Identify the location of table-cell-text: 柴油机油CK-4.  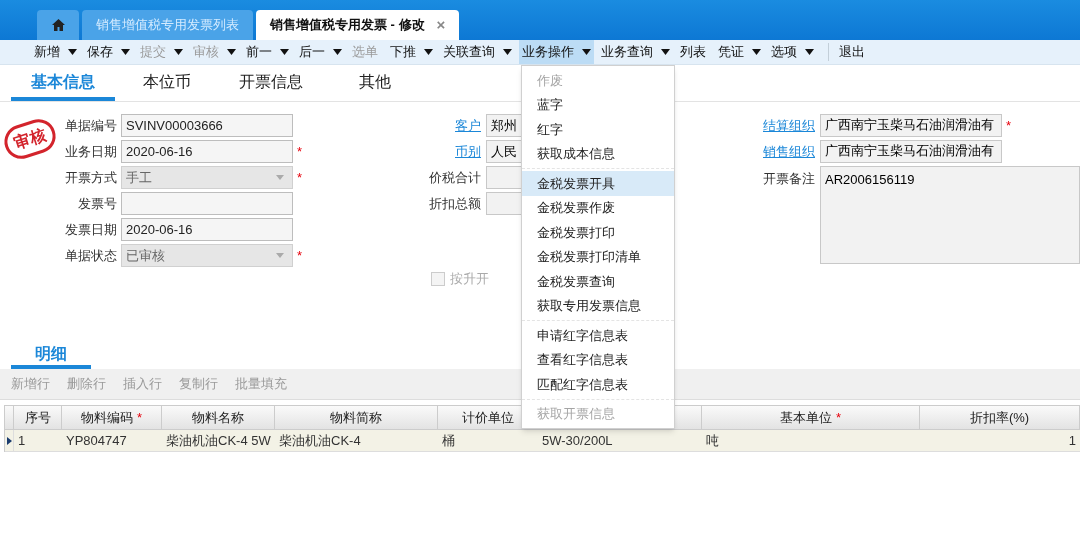
(320, 440).